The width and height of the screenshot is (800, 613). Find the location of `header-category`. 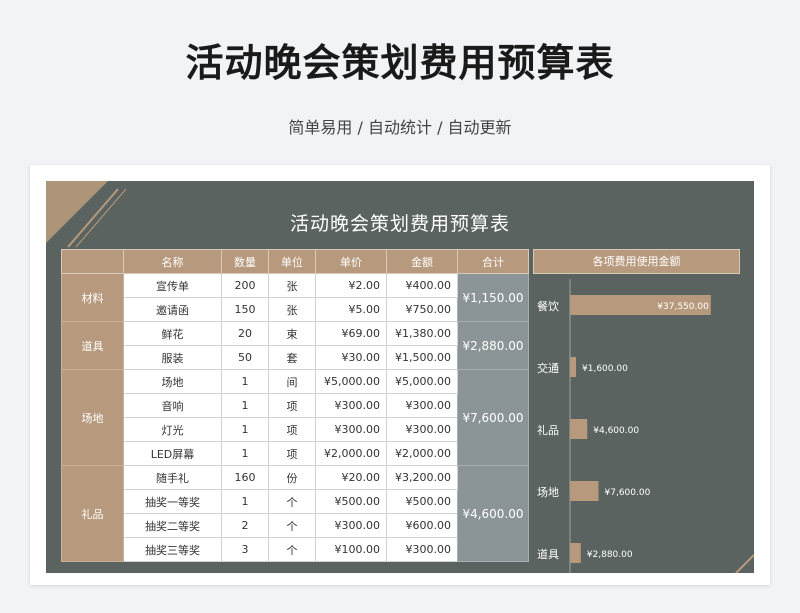

header-category is located at coordinates (92, 261).